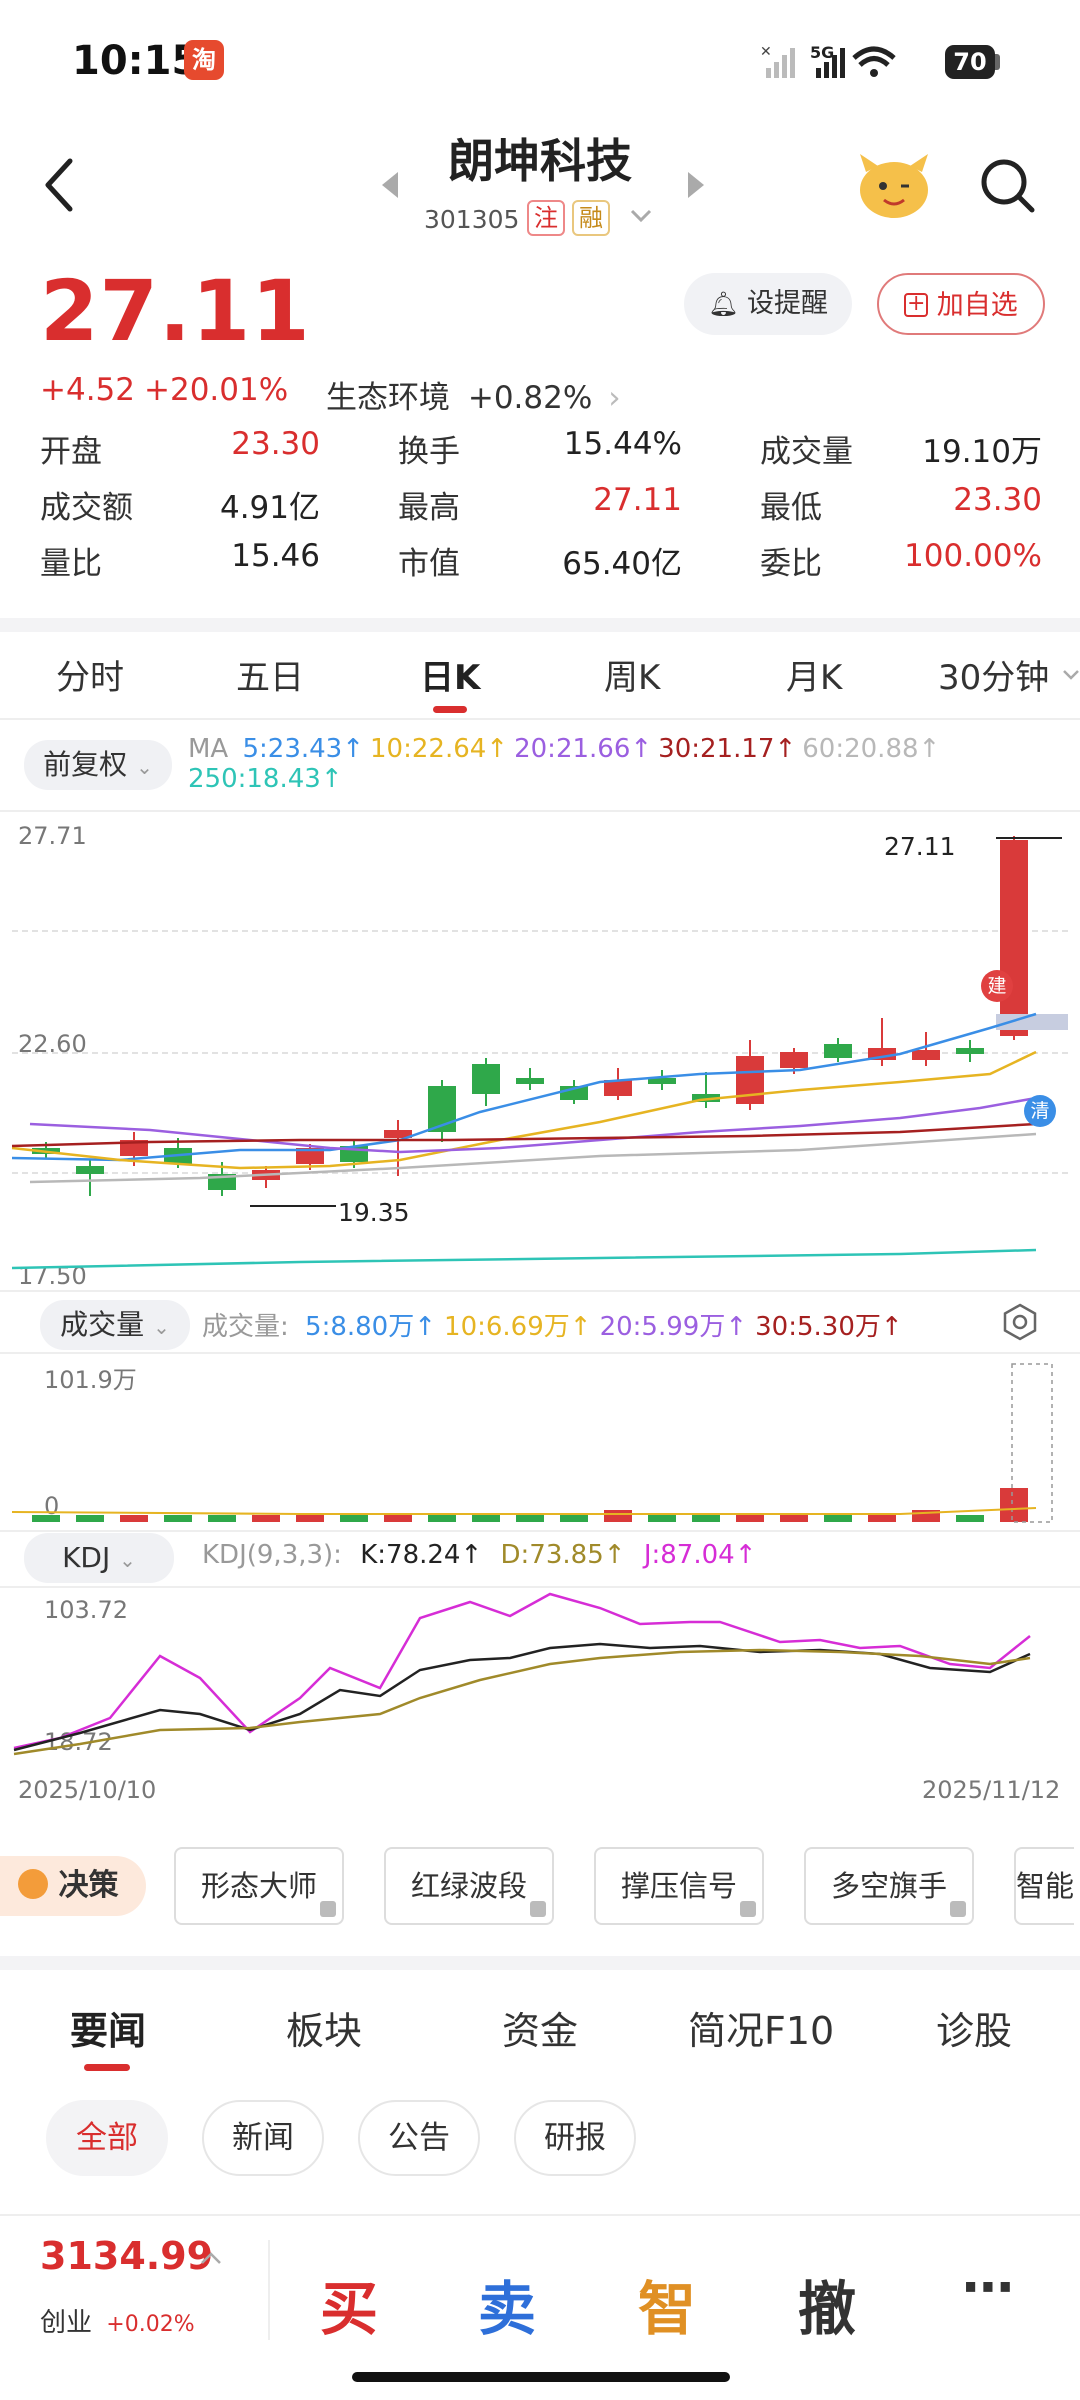 The height and width of the screenshot is (2400, 1080). I want to click on volume-ma-legend: 成交量: 5:8.80万↑ 10:6.69万↑ 20:5.99万↑ 30:5.30万↑, so click(552, 1324).